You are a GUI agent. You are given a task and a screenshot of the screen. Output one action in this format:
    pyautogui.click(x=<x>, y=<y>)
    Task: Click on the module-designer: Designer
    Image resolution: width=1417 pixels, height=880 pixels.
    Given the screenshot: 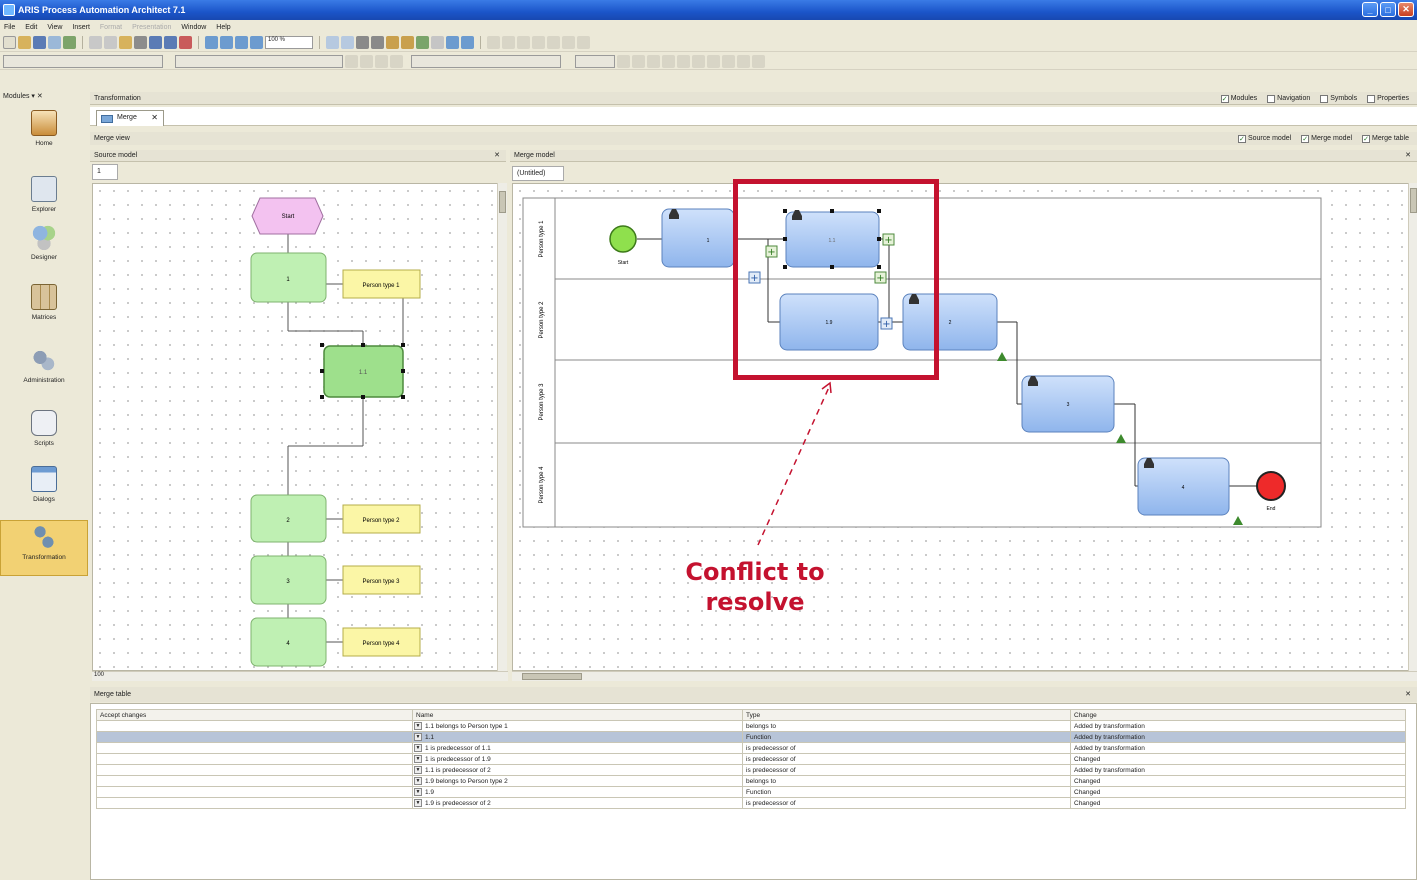 What is the action you would take?
    pyautogui.click(x=44, y=242)
    